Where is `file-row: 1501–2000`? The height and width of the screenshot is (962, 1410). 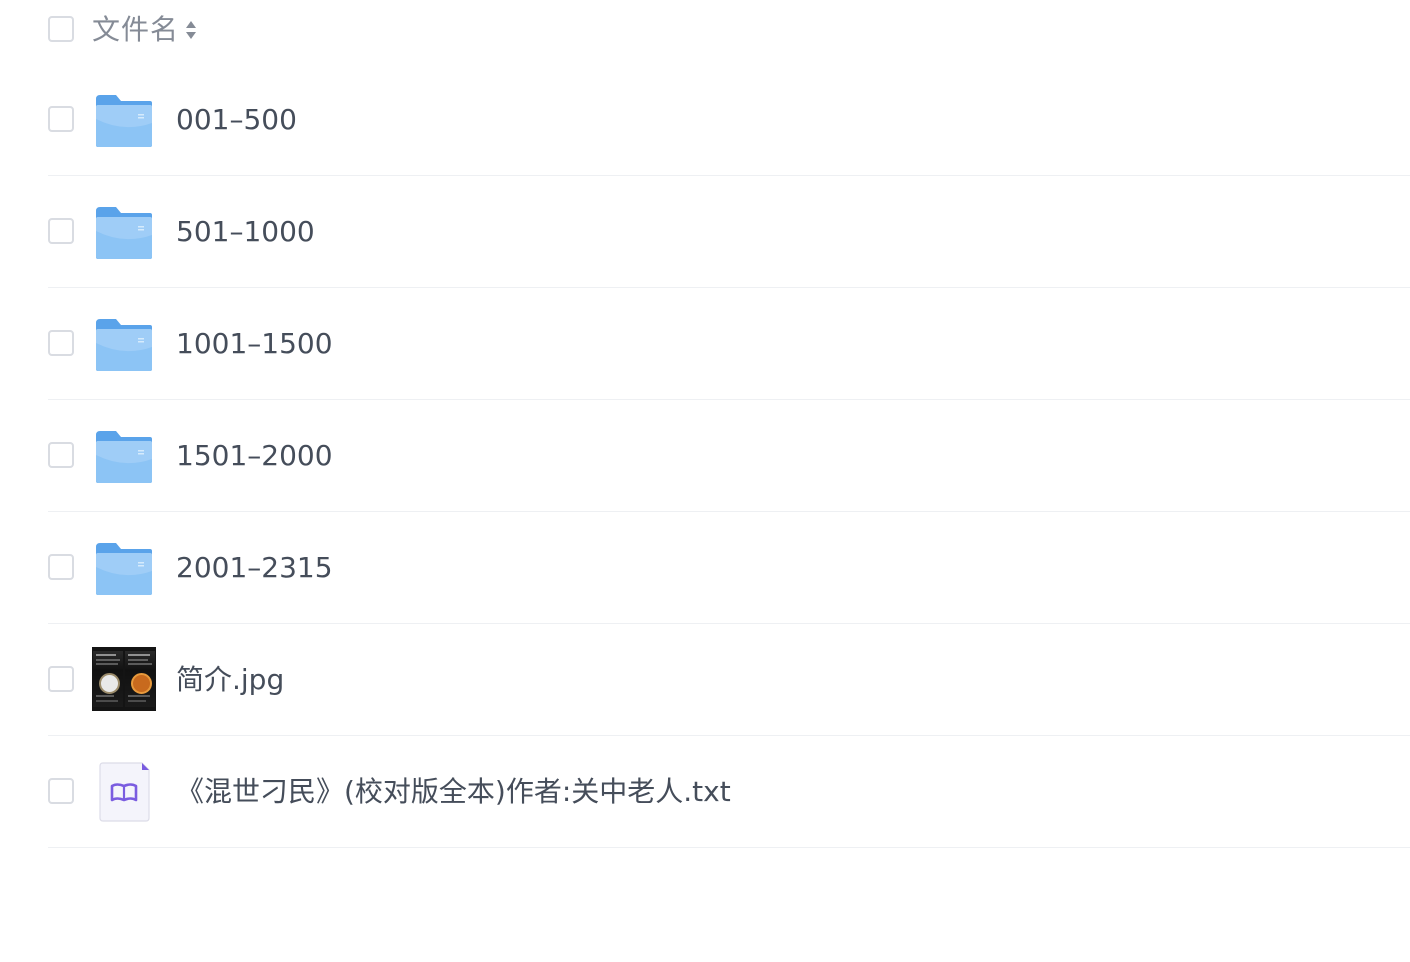 file-row: 1501–2000 is located at coordinates (705, 456).